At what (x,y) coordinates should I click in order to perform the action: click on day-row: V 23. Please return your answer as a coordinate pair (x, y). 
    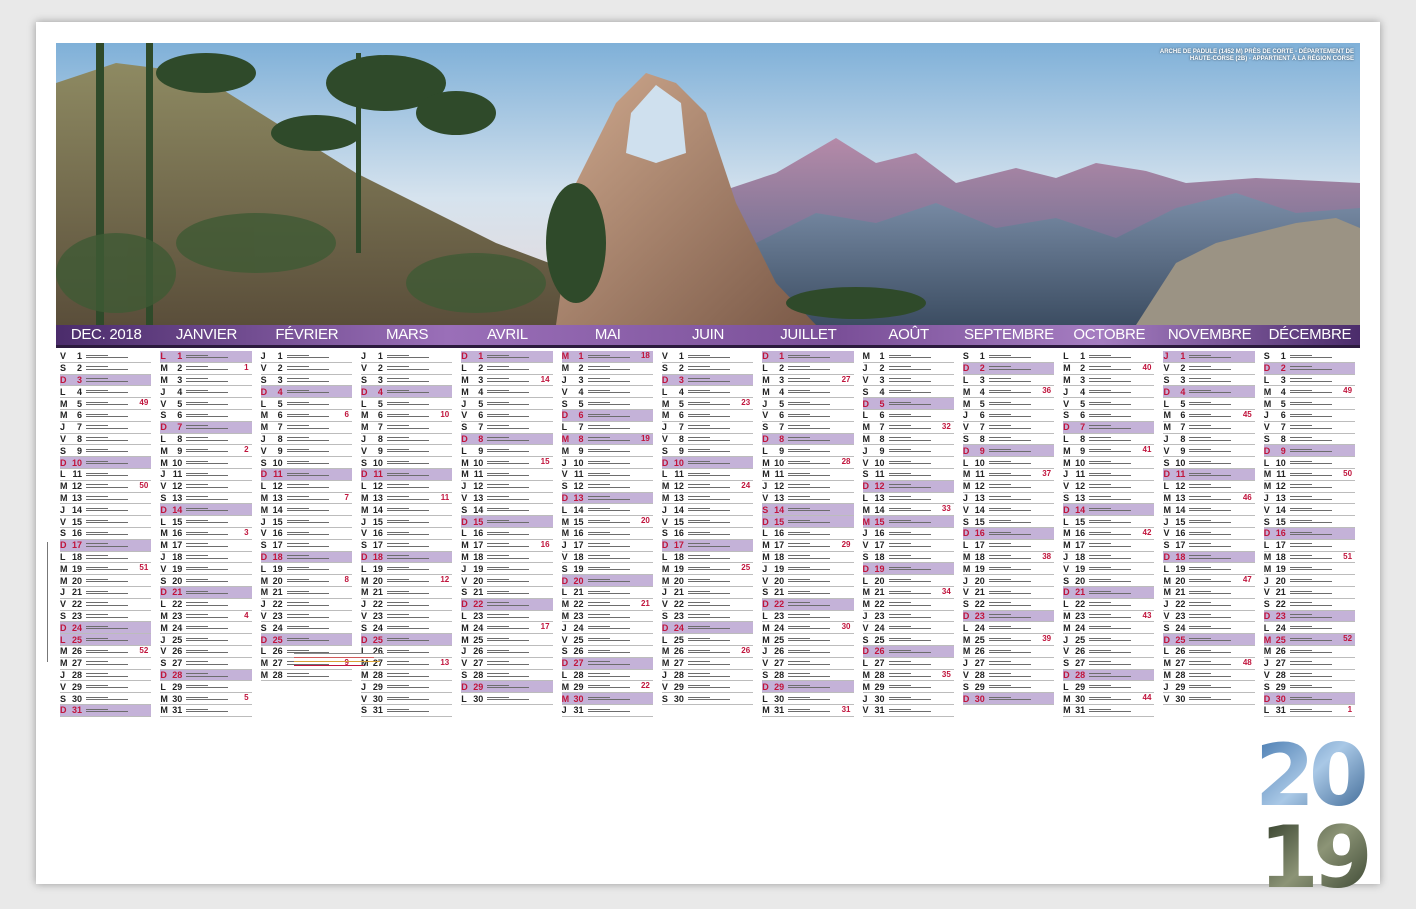
    Looking at the image, I should click on (406, 617).